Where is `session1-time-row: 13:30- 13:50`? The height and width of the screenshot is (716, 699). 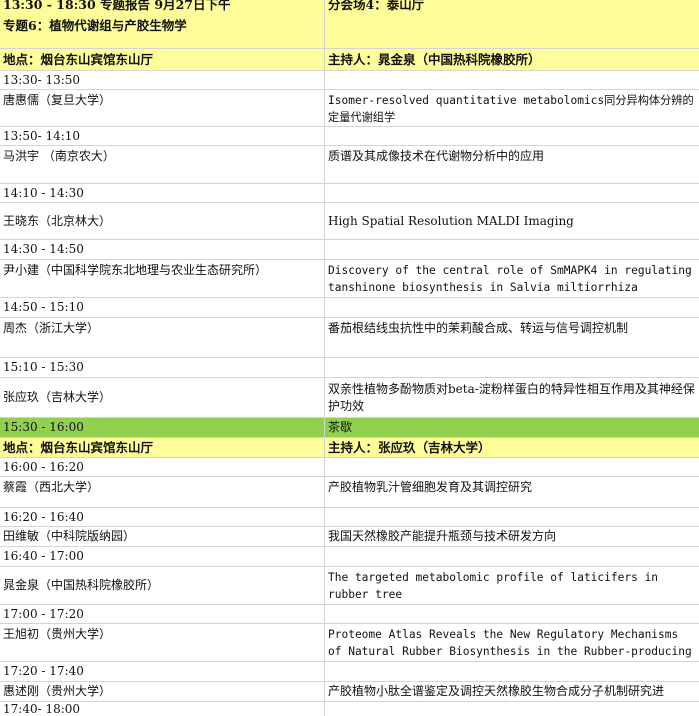
session1-time-row: 13:30- 13:50 is located at coordinates (349, 80).